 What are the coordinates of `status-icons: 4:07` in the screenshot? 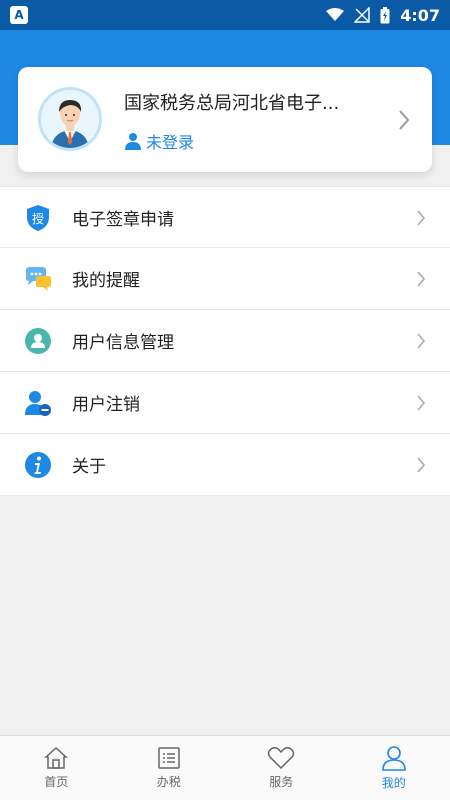 It's located at (383, 15).